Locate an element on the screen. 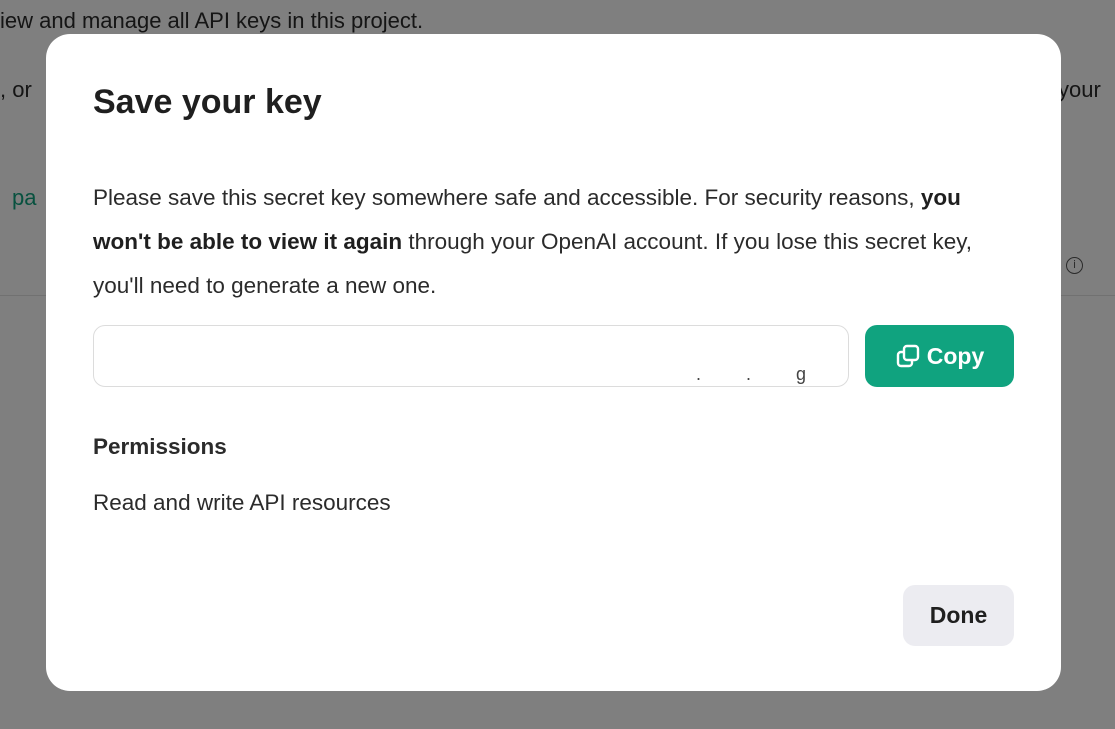 This screenshot has height=729, width=1115. copy-button: Copy is located at coordinates (939, 356).